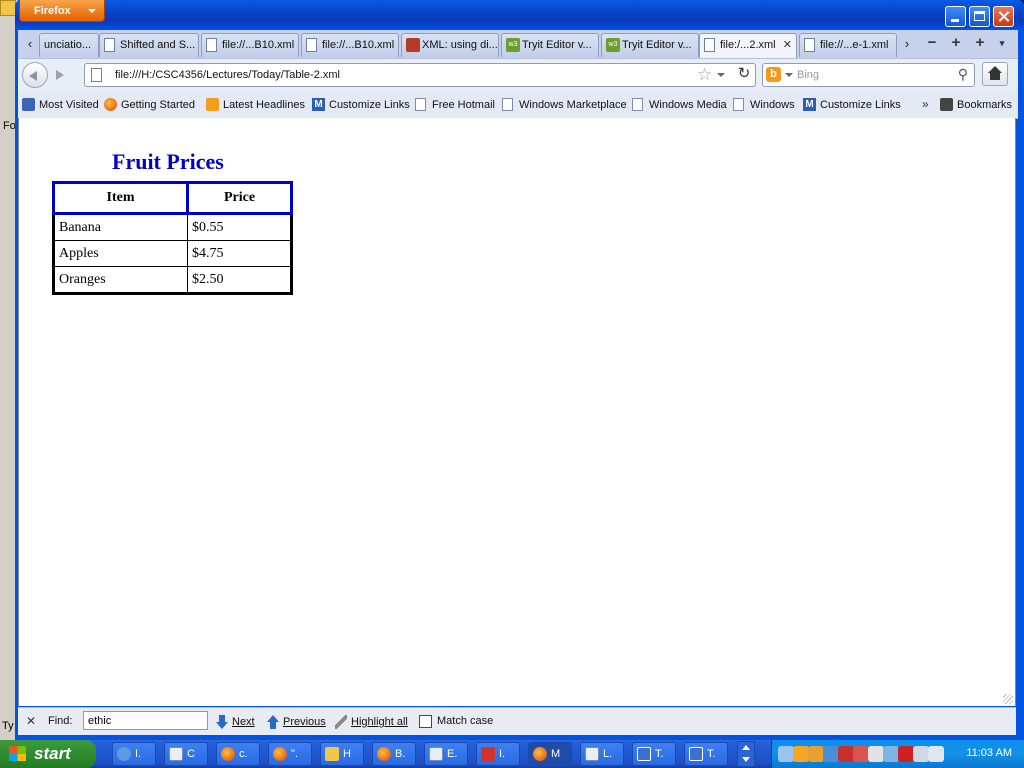 This screenshot has width=1024, height=768. I want to click on firefox-icon, so click(540, 754).